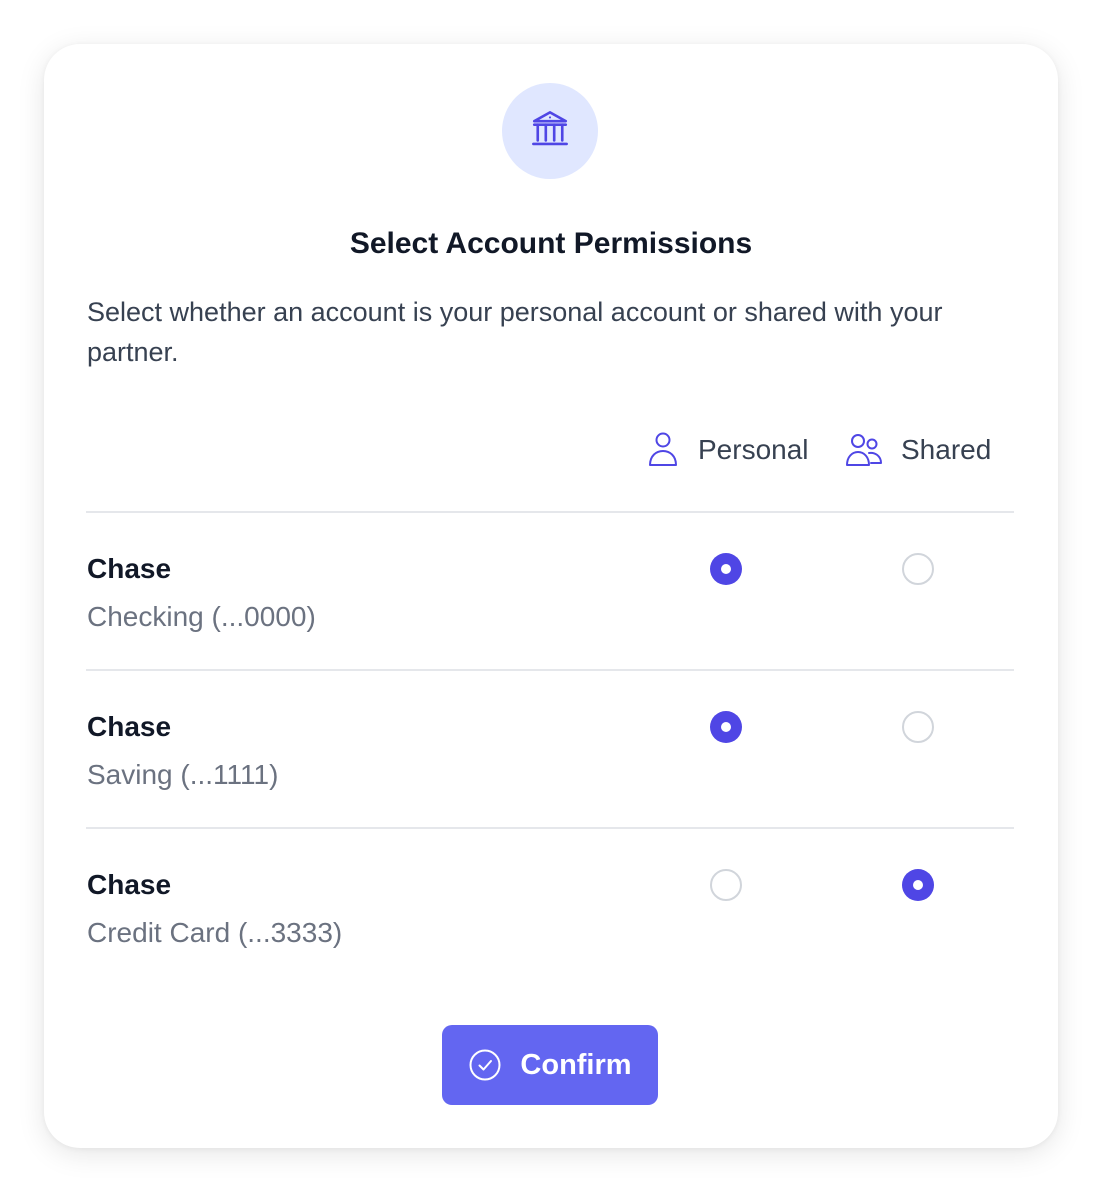 The width and height of the screenshot is (1102, 1192). I want to click on account-row: Chase Saving (...1111), so click(551, 775).